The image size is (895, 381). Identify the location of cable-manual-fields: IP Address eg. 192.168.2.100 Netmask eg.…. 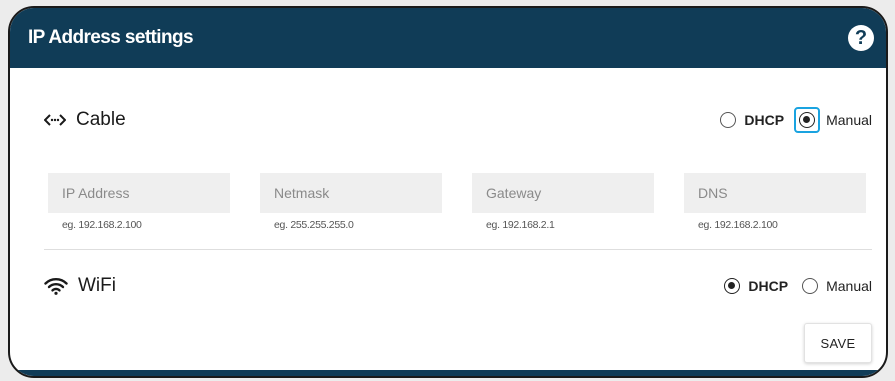
(460, 202).